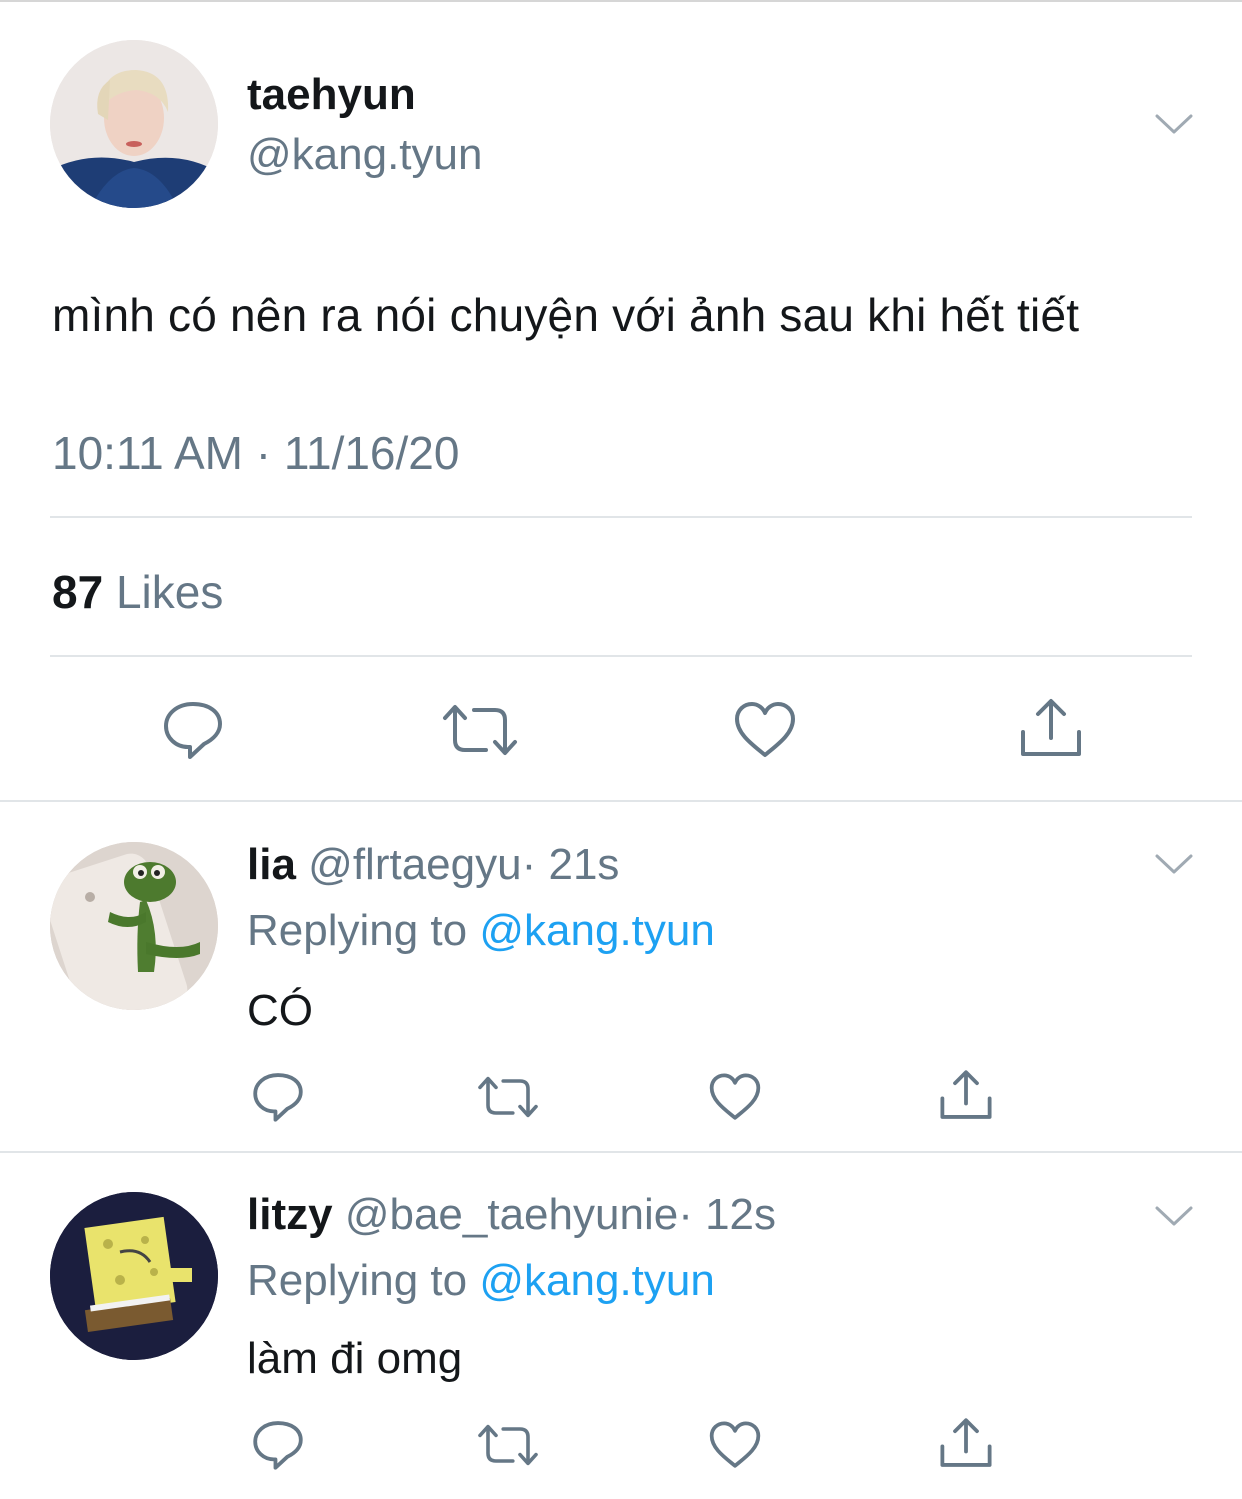 The width and height of the screenshot is (1242, 1499). I want to click on reply-author-name: lia, so click(271, 864).